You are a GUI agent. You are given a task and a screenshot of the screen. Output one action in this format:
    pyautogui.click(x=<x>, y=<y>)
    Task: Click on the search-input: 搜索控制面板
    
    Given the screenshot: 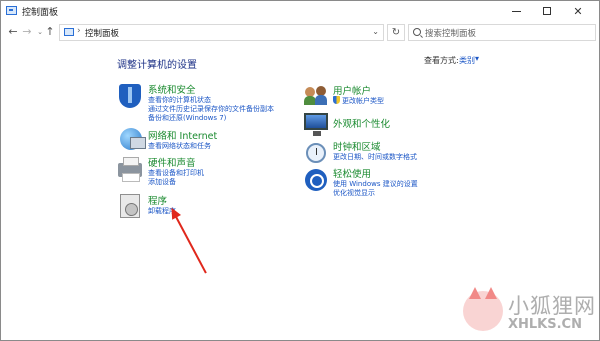 What is the action you would take?
    pyautogui.click(x=502, y=32)
    